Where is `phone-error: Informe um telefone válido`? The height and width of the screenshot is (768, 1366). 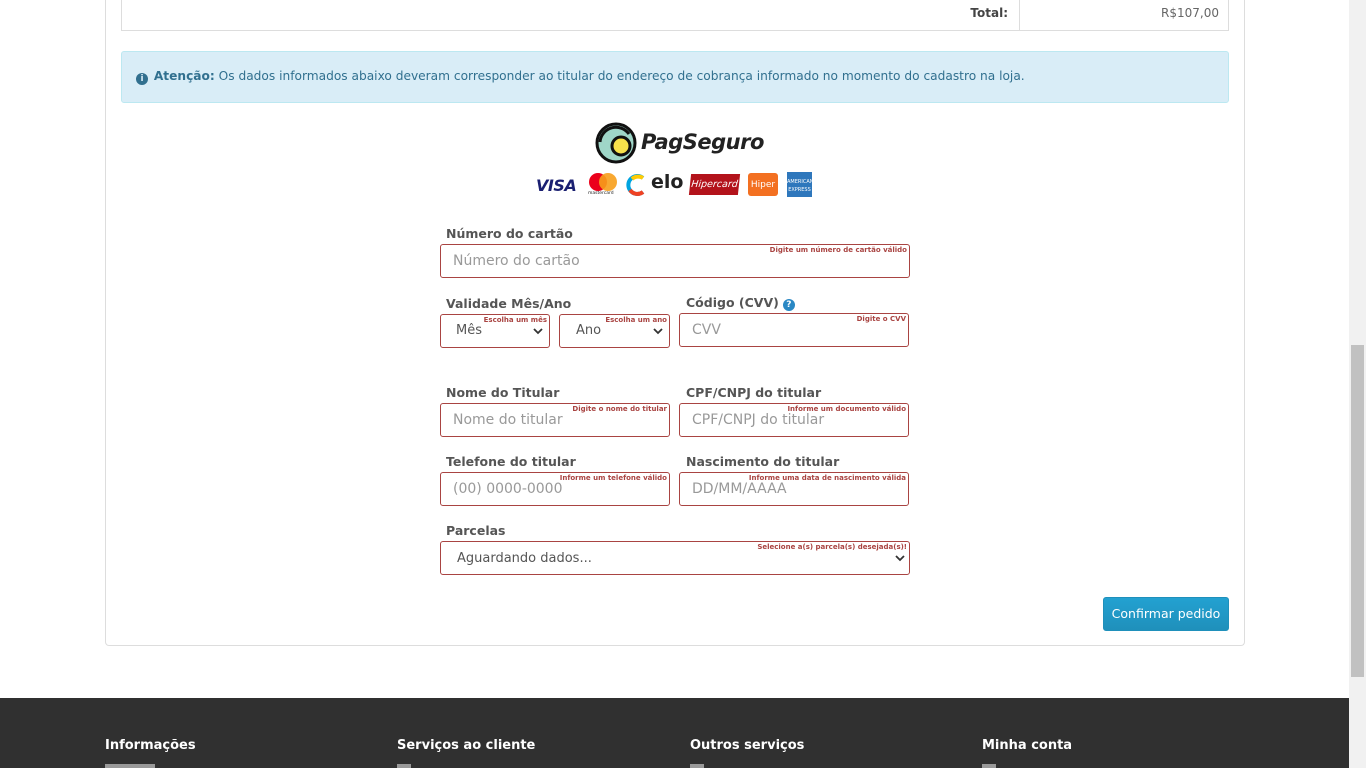 phone-error: Informe um telefone válido is located at coordinates (613, 478).